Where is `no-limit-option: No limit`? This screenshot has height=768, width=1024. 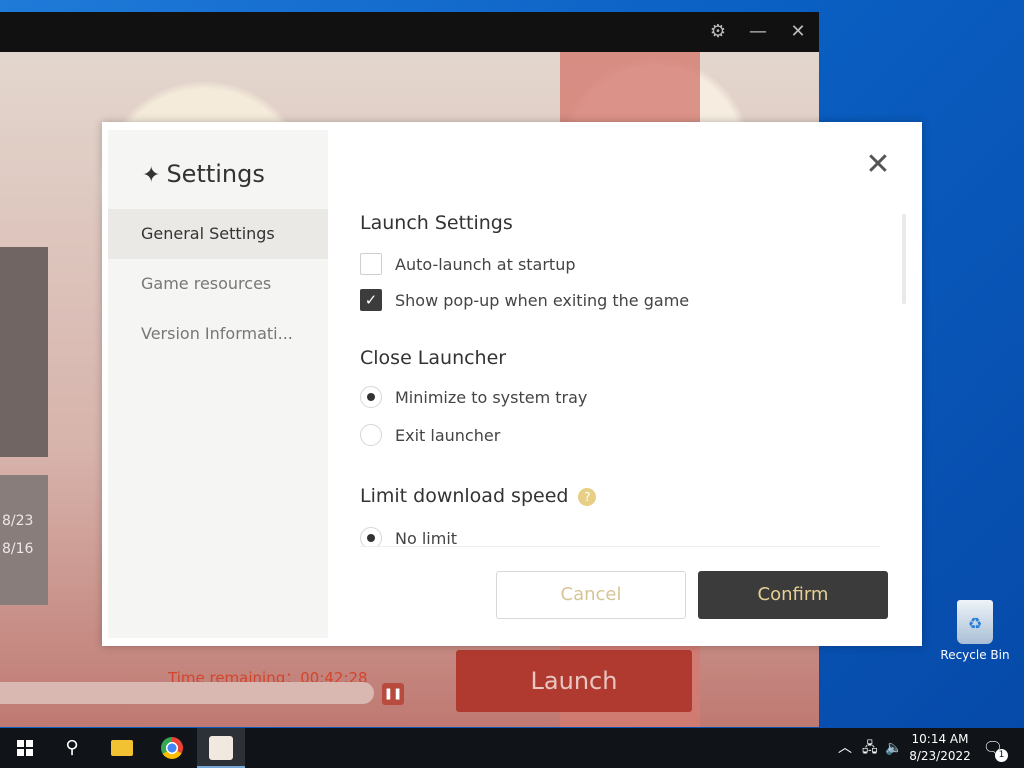
no-limit-option: No limit is located at coordinates (408, 536).